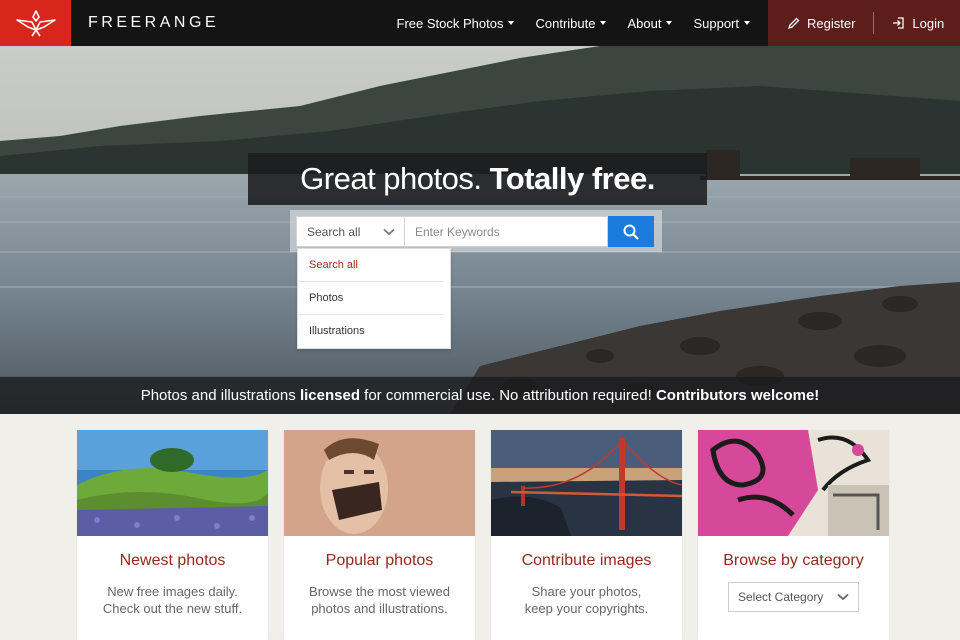 The height and width of the screenshot is (640, 960). I want to click on card-title: Newest photos, so click(172, 561).